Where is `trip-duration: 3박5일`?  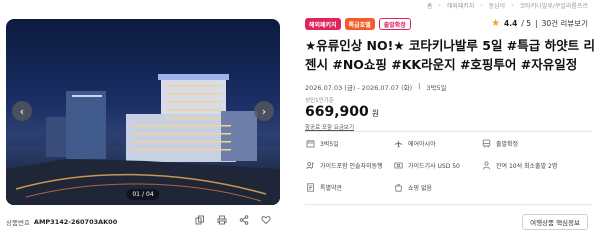
trip-duration: 3박5일 is located at coordinates (436, 88).